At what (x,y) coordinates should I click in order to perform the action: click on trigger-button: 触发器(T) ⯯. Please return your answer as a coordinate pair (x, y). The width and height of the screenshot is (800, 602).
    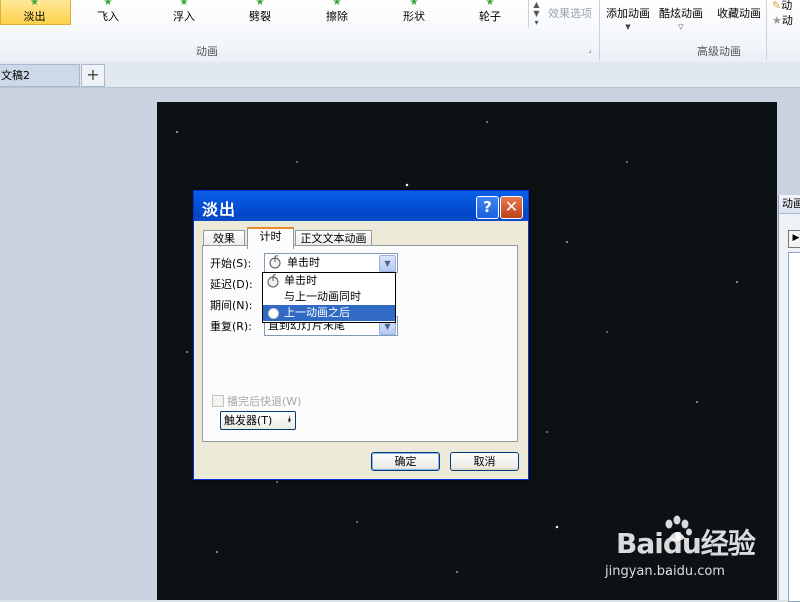
    Looking at the image, I should click on (258, 420).